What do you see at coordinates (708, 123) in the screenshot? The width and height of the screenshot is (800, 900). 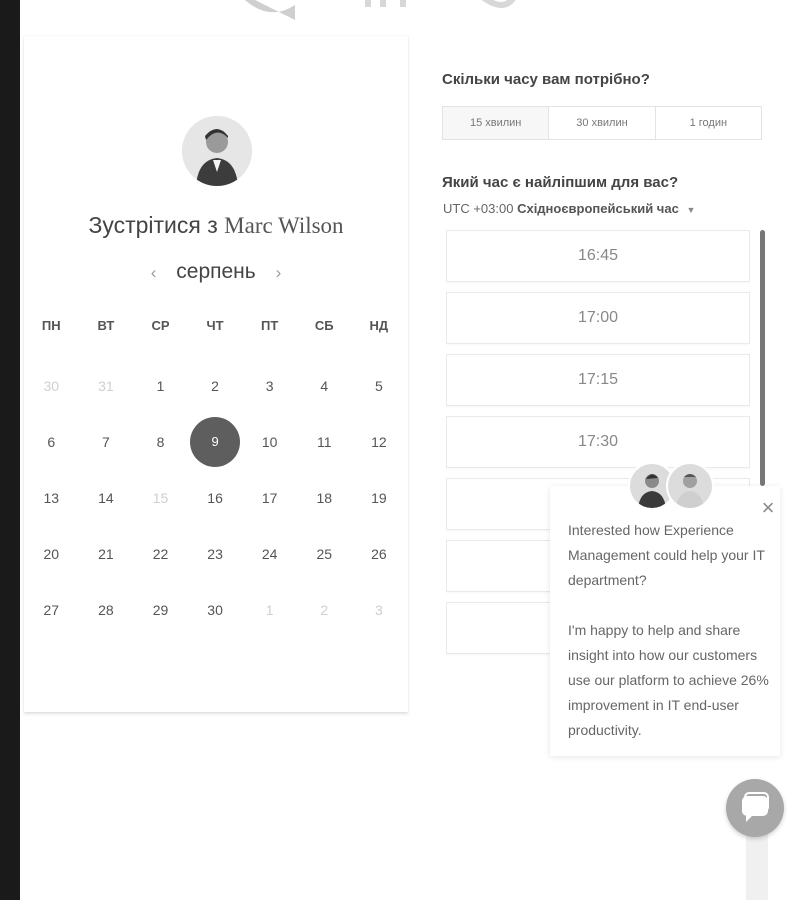 I see `duration-option: 1 годин` at bounding box center [708, 123].